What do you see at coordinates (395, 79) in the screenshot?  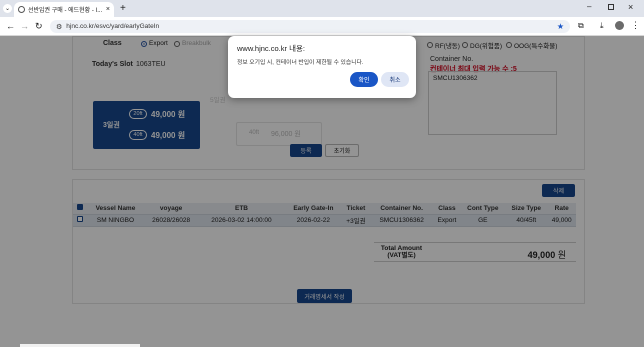 I see `dialog-cancel-button: 취소` at bounding box center [395, 79].